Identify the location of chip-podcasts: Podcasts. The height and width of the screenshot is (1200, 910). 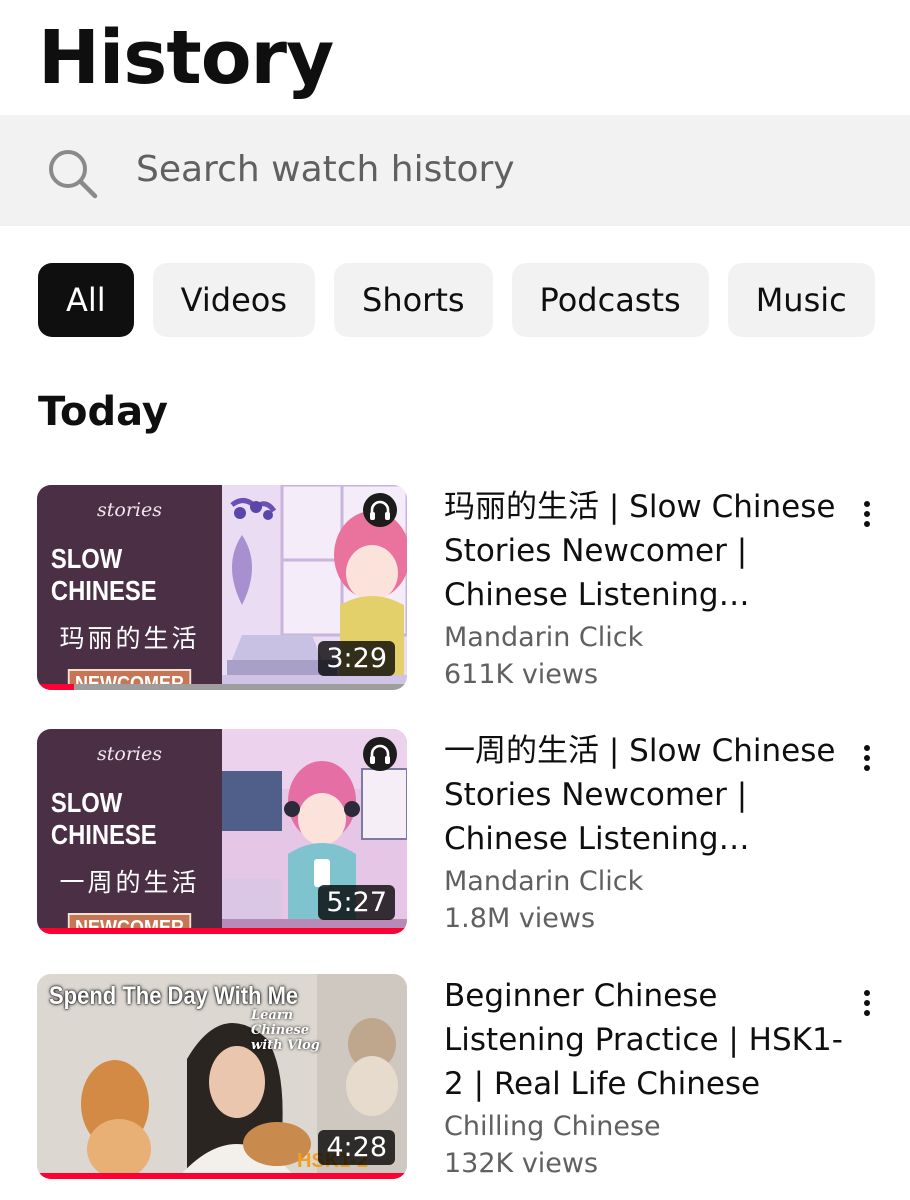
(610, 300).